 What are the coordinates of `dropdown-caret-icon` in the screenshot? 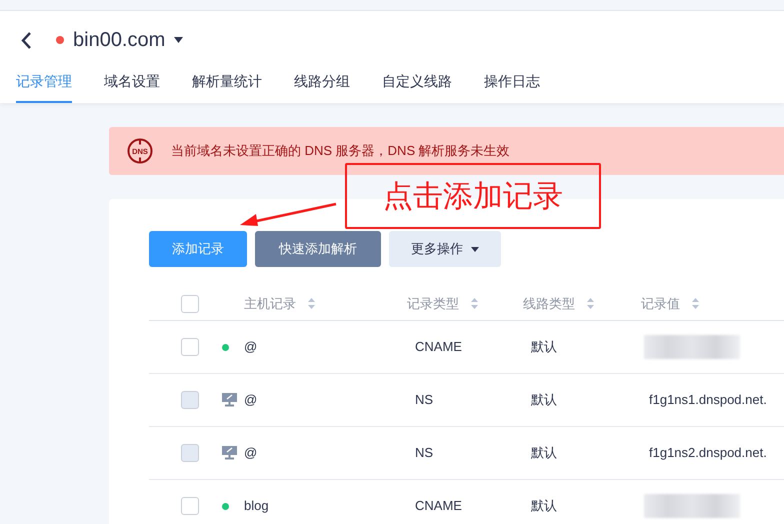 It's located at (179, 40).